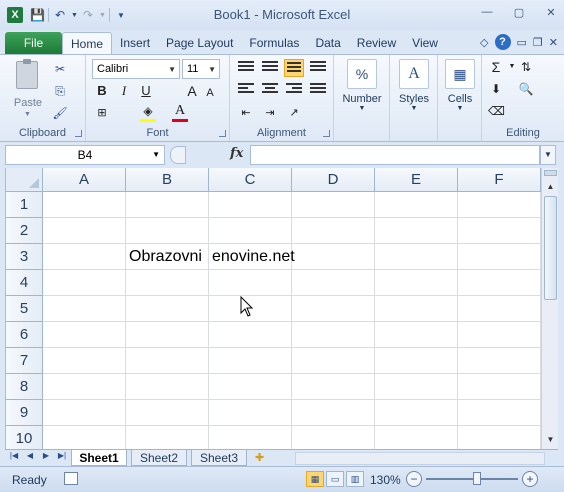  What do you see at coordinates (416, 180) in the screenshot?
I see `column-header-e: E` at bounding box center [416, 180].